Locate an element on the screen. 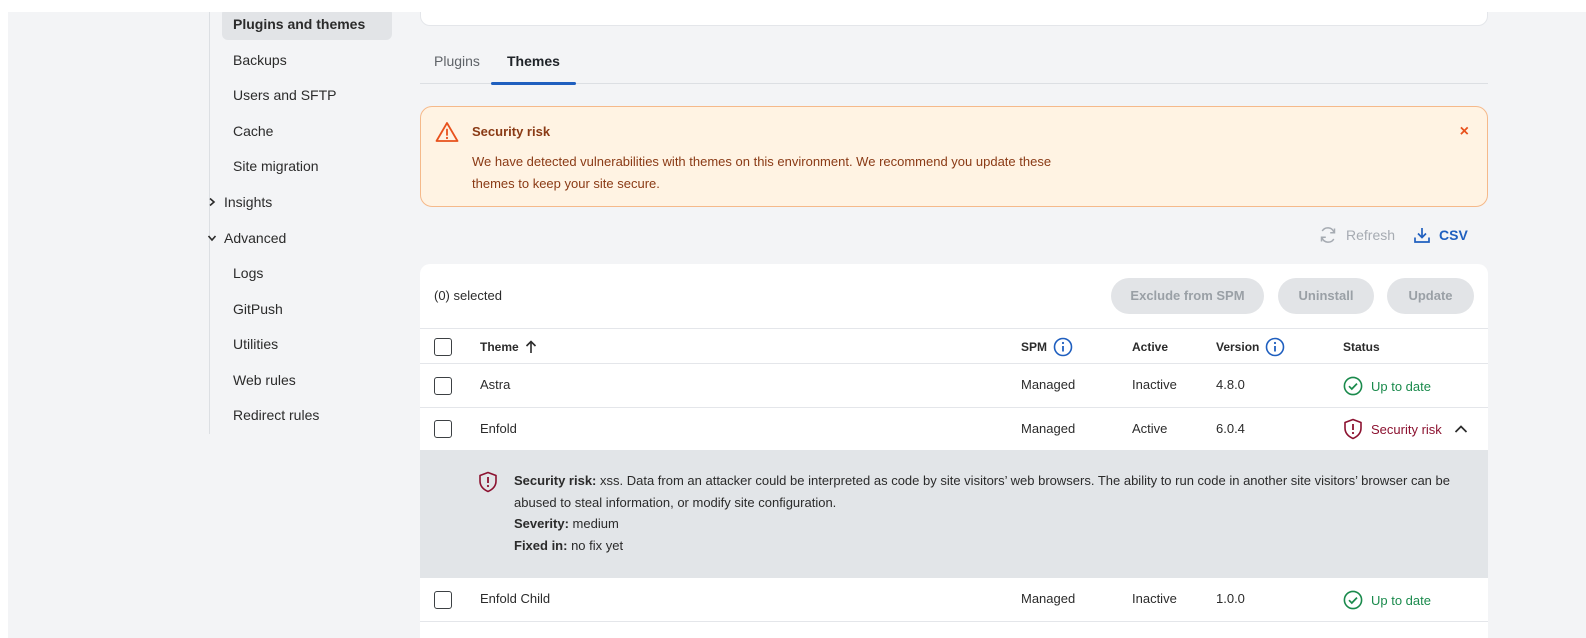  column-status: Status is located at coordinates (1361, 346).